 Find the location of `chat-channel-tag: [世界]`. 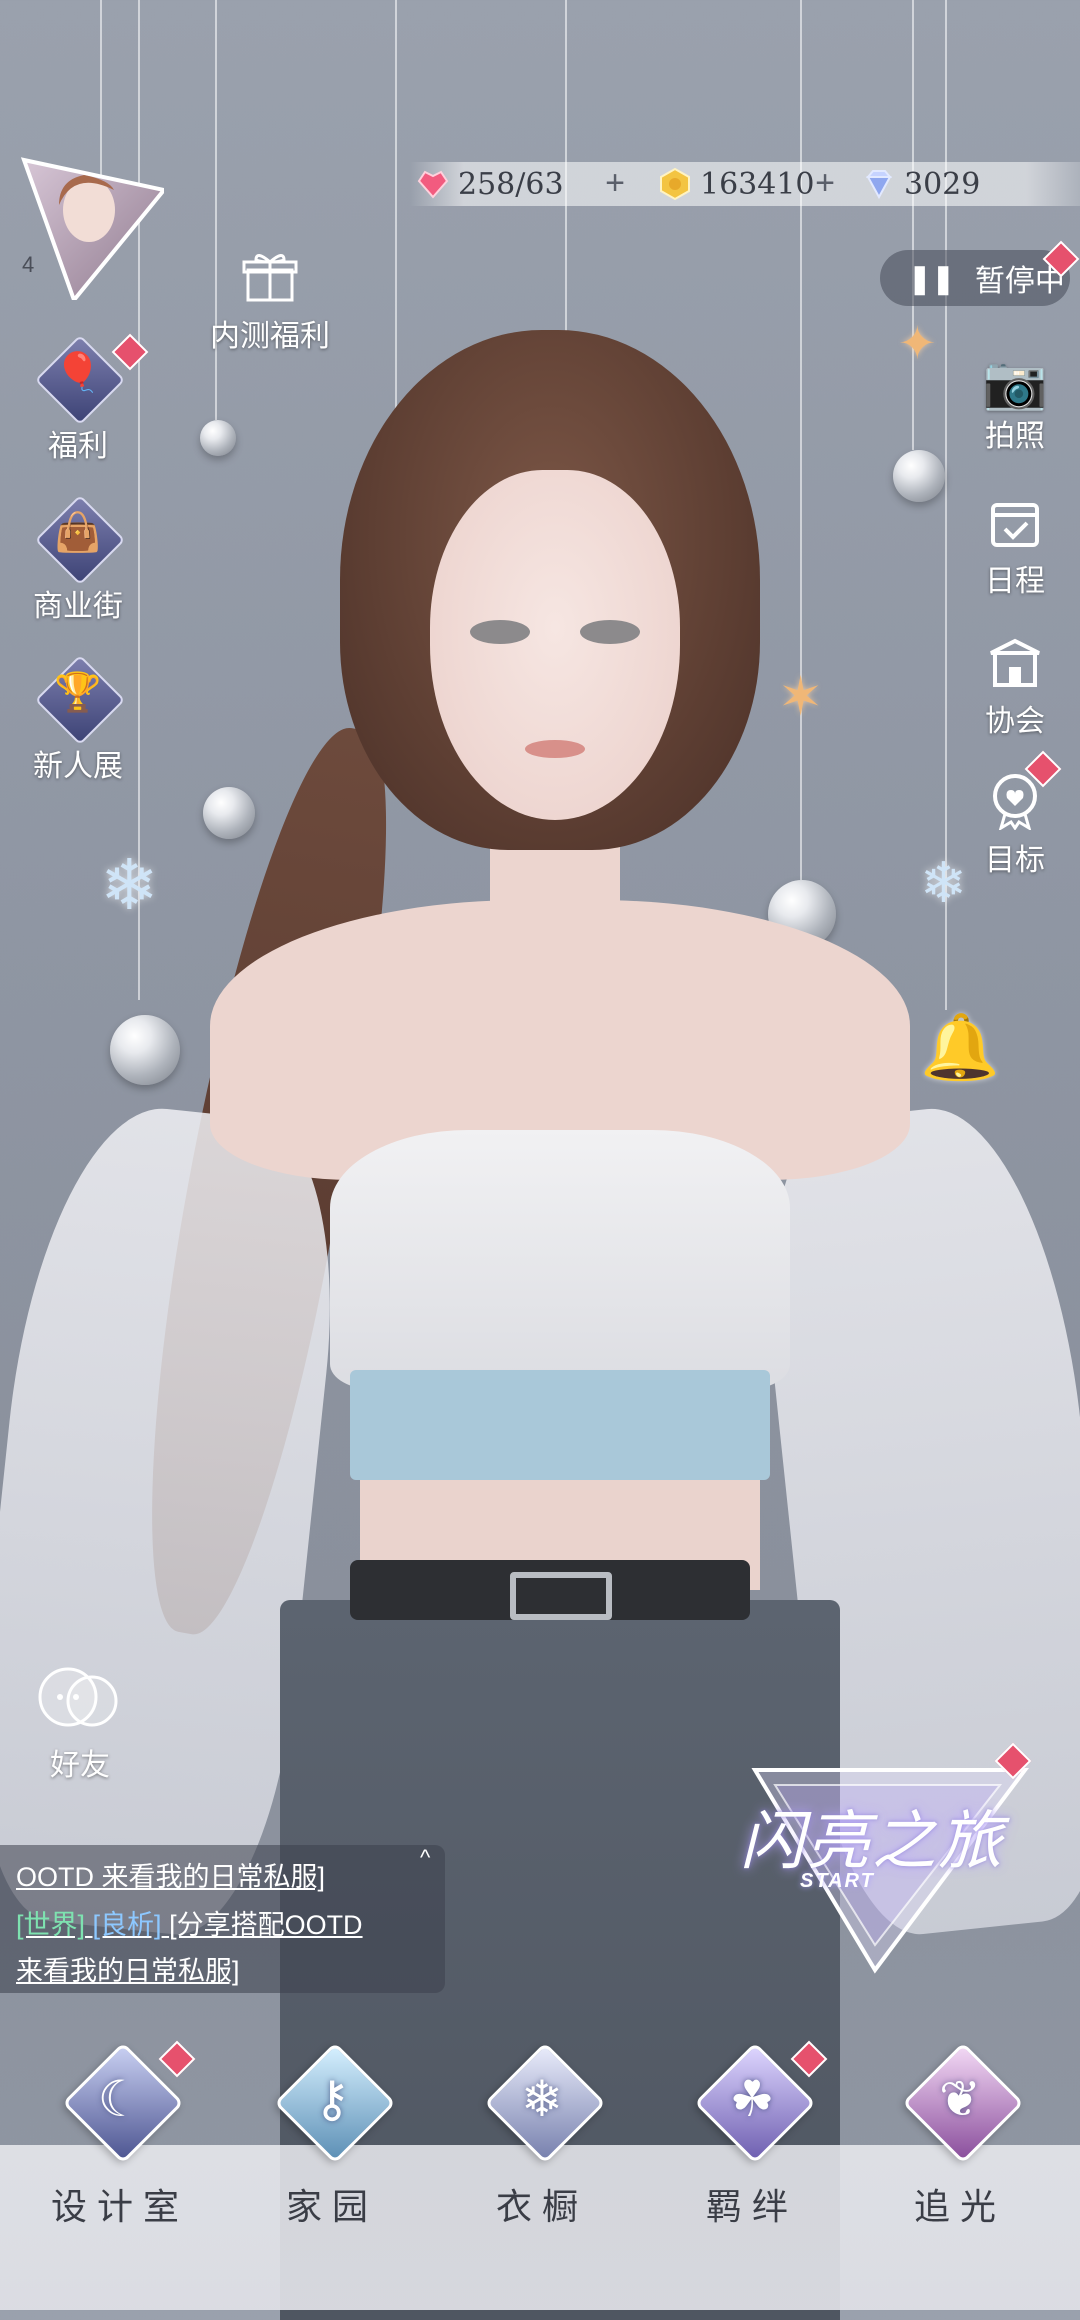

chat-channel-tag: [世界] is located at coordinates (51, 1925).